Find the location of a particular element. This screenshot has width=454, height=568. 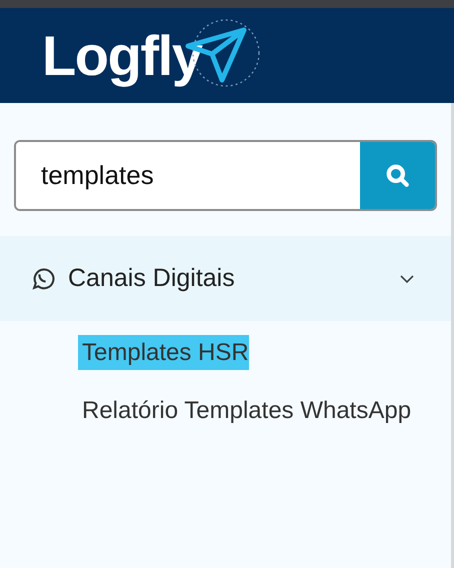

chevron-icon is located at coordinates (407, 279).